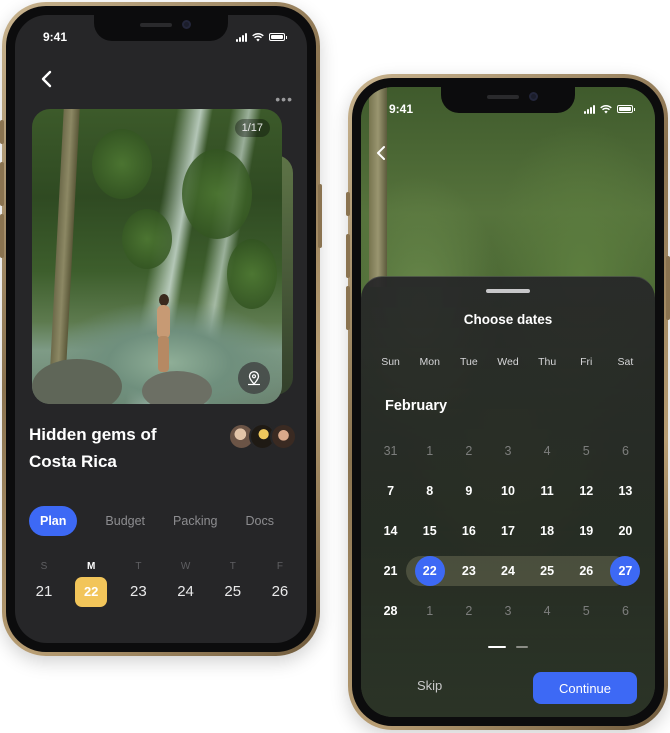 The height and width of the screenshot is (733, 670). What do you see at coordinates (429, 362) in the screenshot?
I see `weekday-label: Mon` at bounding box center [429, 362].